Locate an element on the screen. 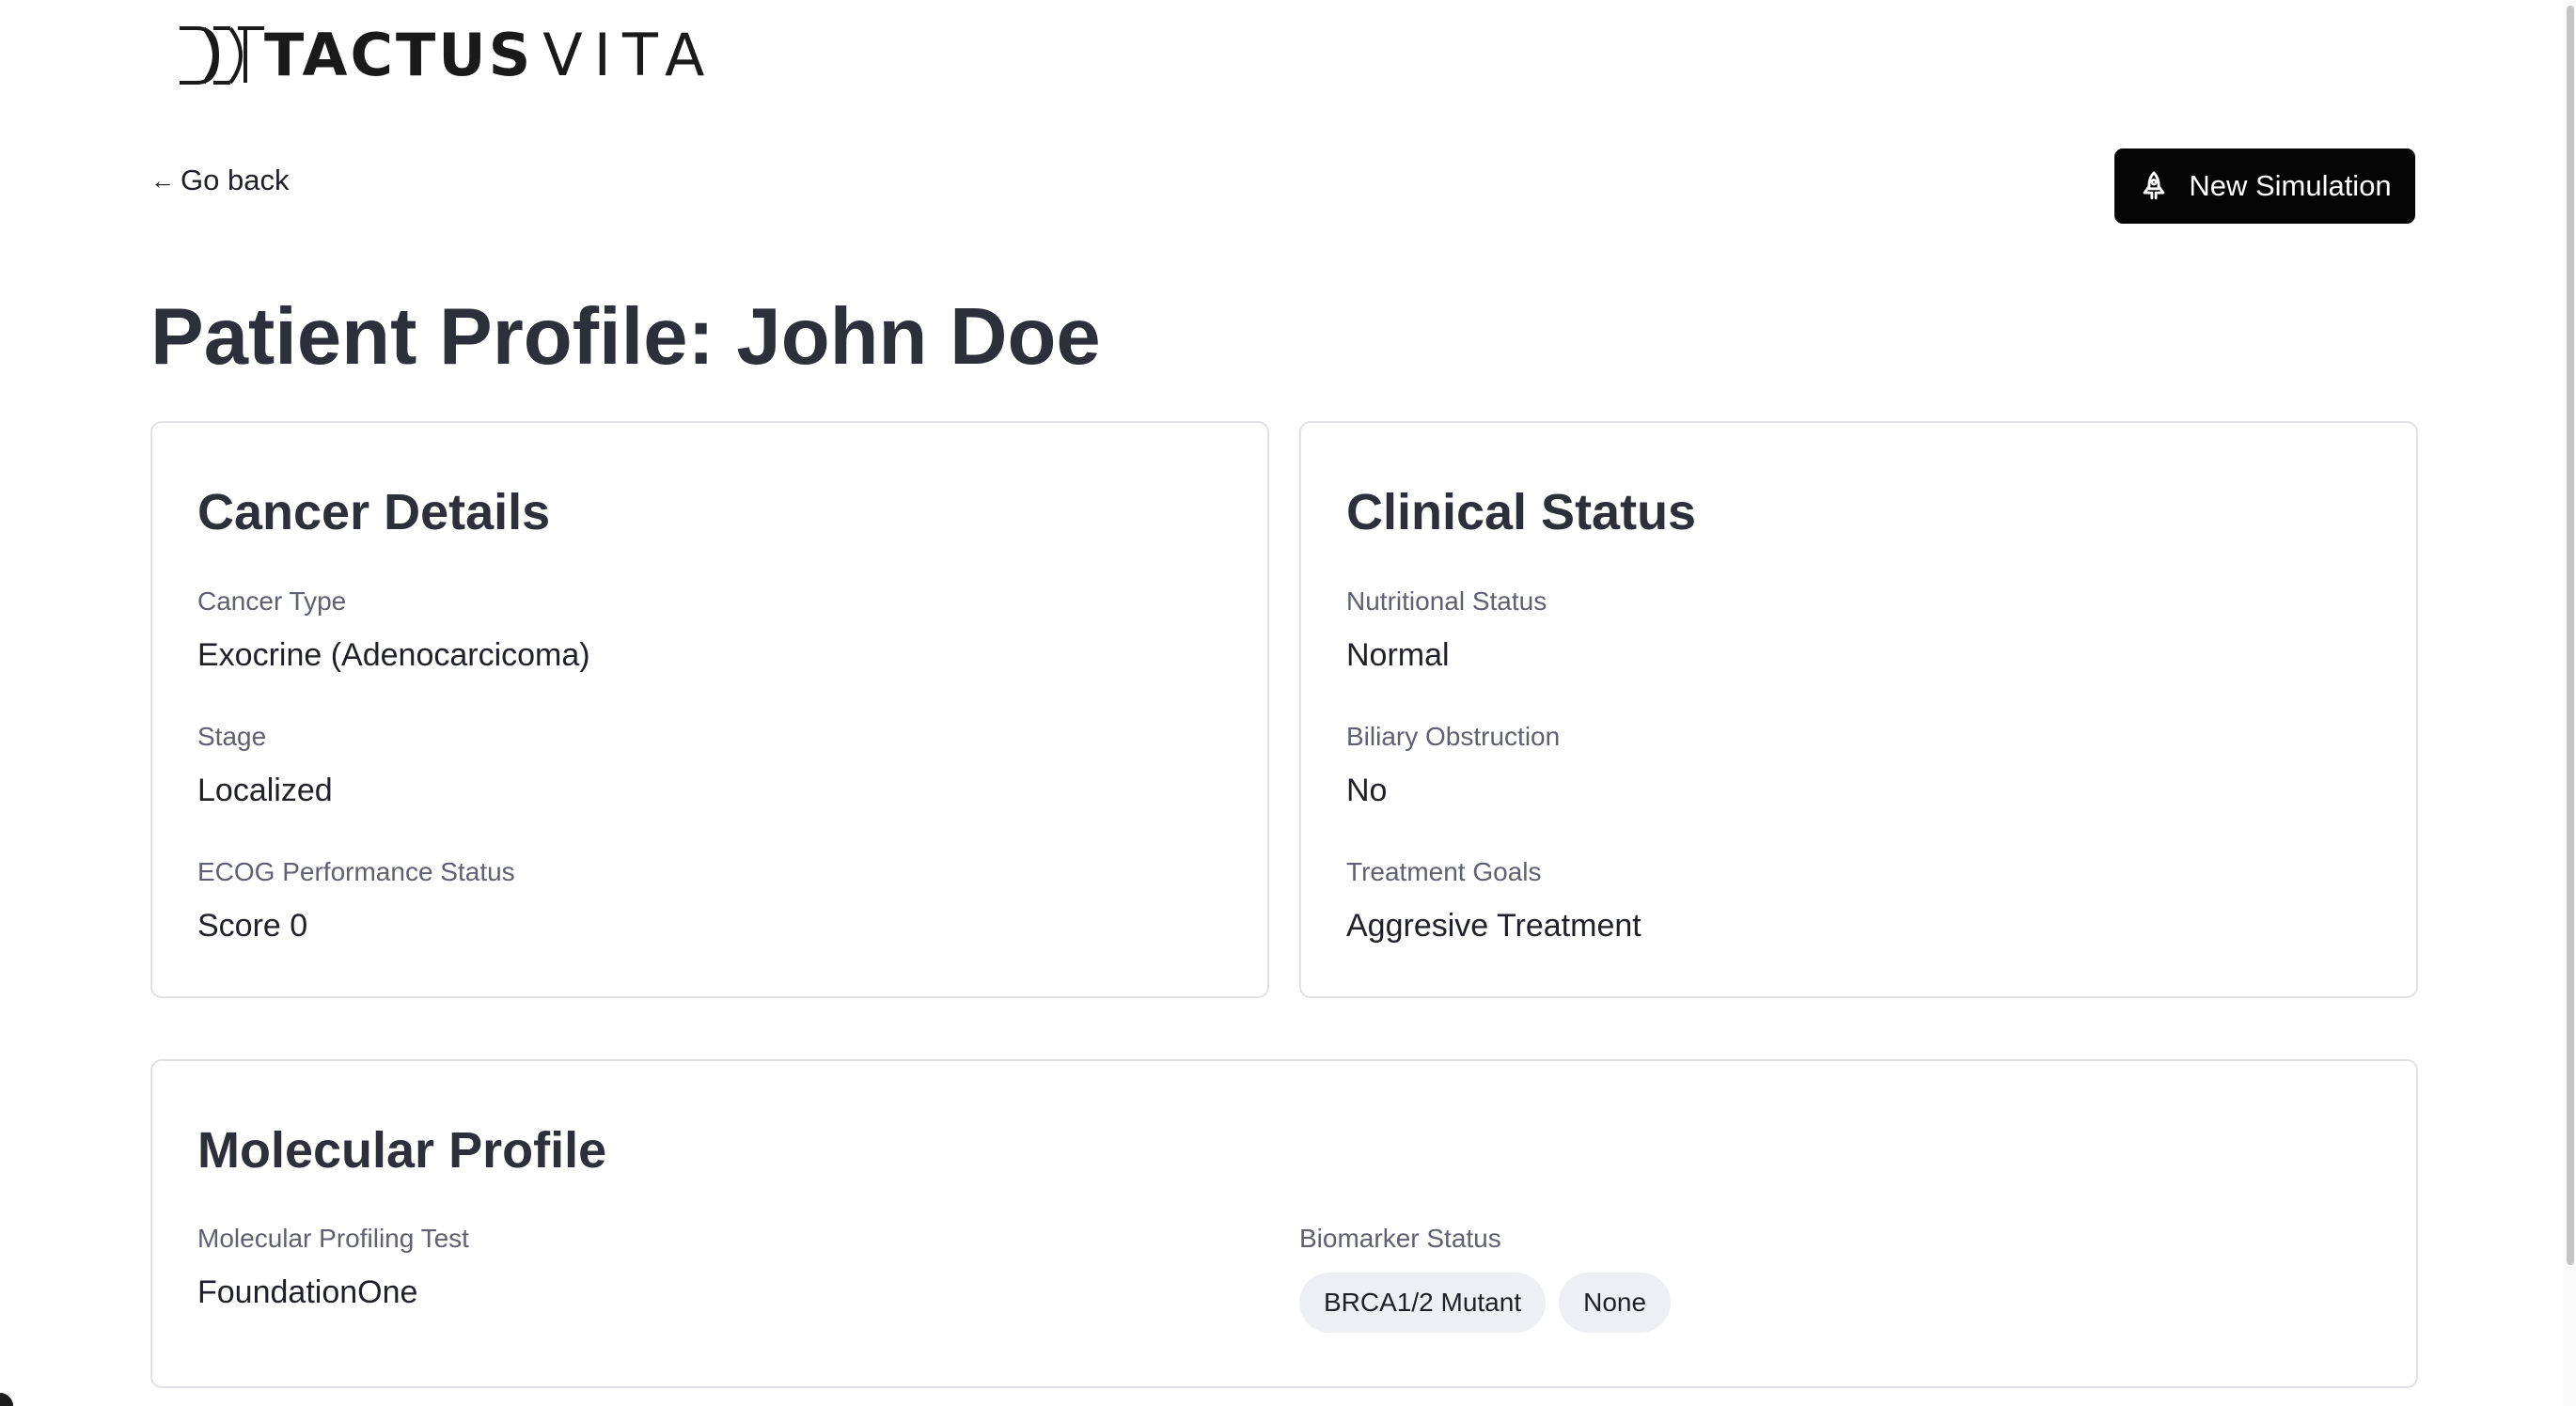 The height and width of the screenshot is (1406, 2576). field-label: Cancer Type is located at coordinates (272, 601).